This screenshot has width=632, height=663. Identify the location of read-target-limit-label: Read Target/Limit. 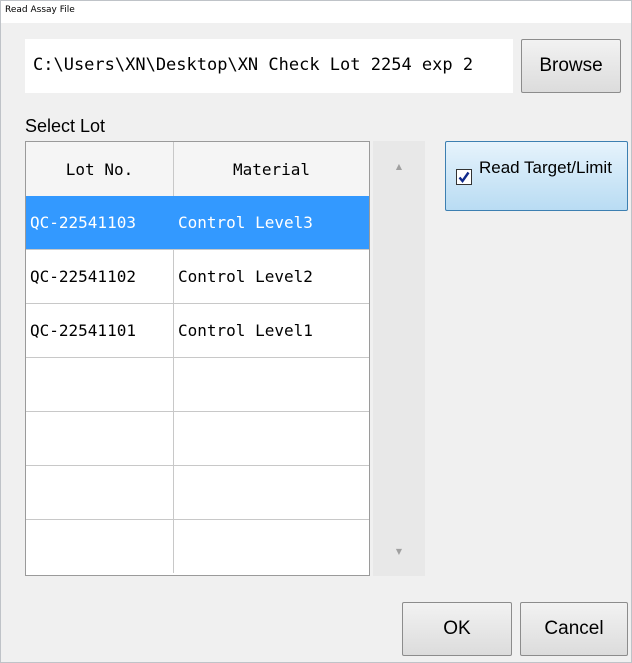
(545, 167).